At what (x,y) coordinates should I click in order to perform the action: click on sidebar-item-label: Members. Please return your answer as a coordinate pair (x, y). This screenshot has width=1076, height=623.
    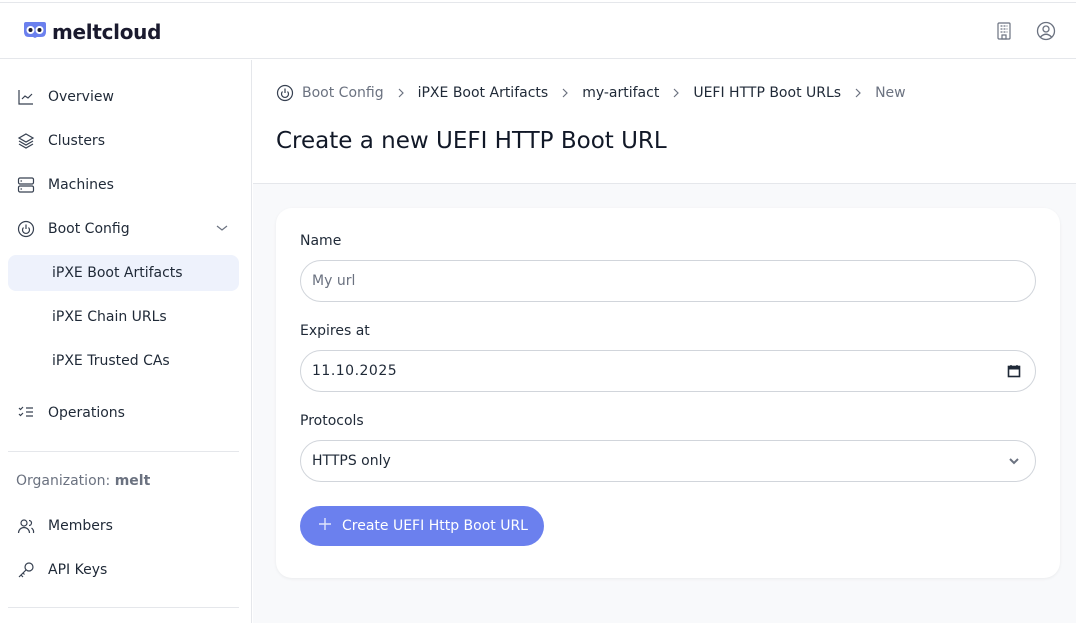
    Looking at the image, I should click on (80, 526).